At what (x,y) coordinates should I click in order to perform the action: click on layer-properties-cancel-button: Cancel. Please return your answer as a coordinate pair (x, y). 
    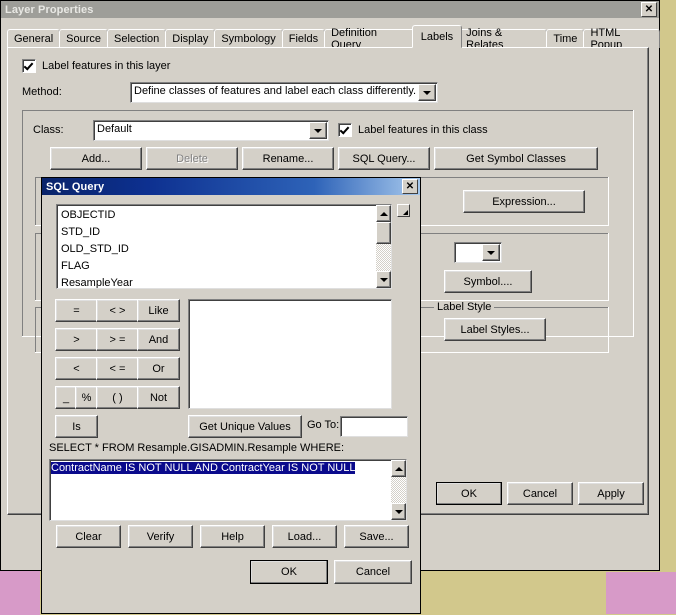
    Looking at the image, I should click on (540, 493).